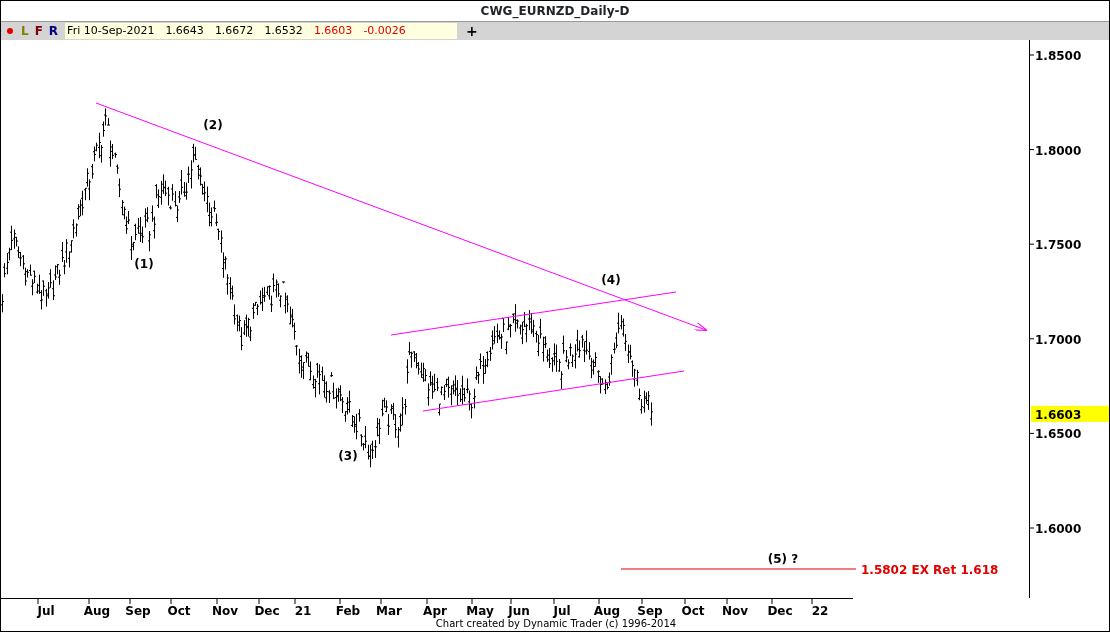 This screenshot has width=1110, height=632. I want to click on price-change: -0.0026, so click(384, 31).